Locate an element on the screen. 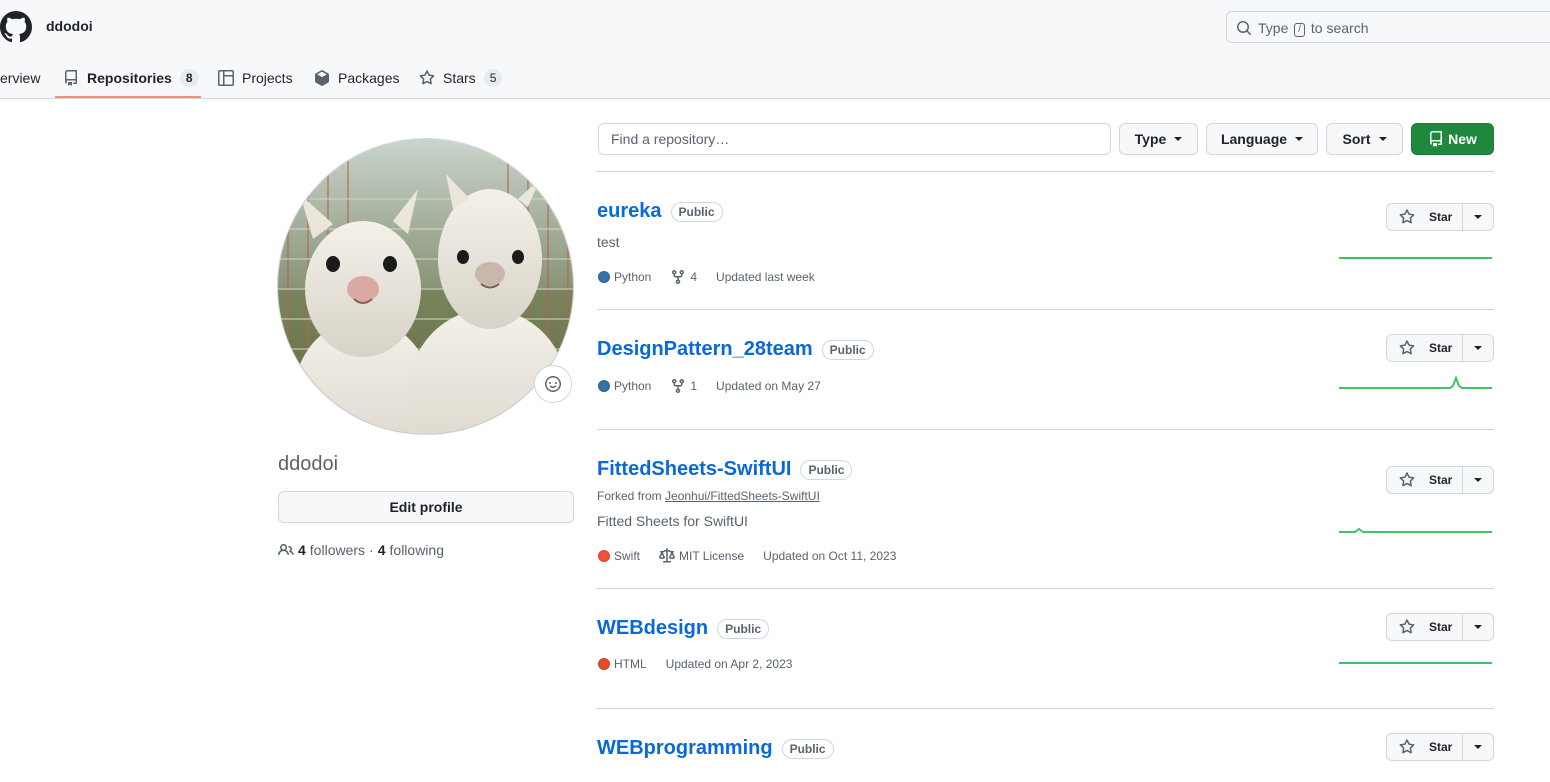  repo-item-webdesign: WEBdesign Public is located at coordinates (683, 628).